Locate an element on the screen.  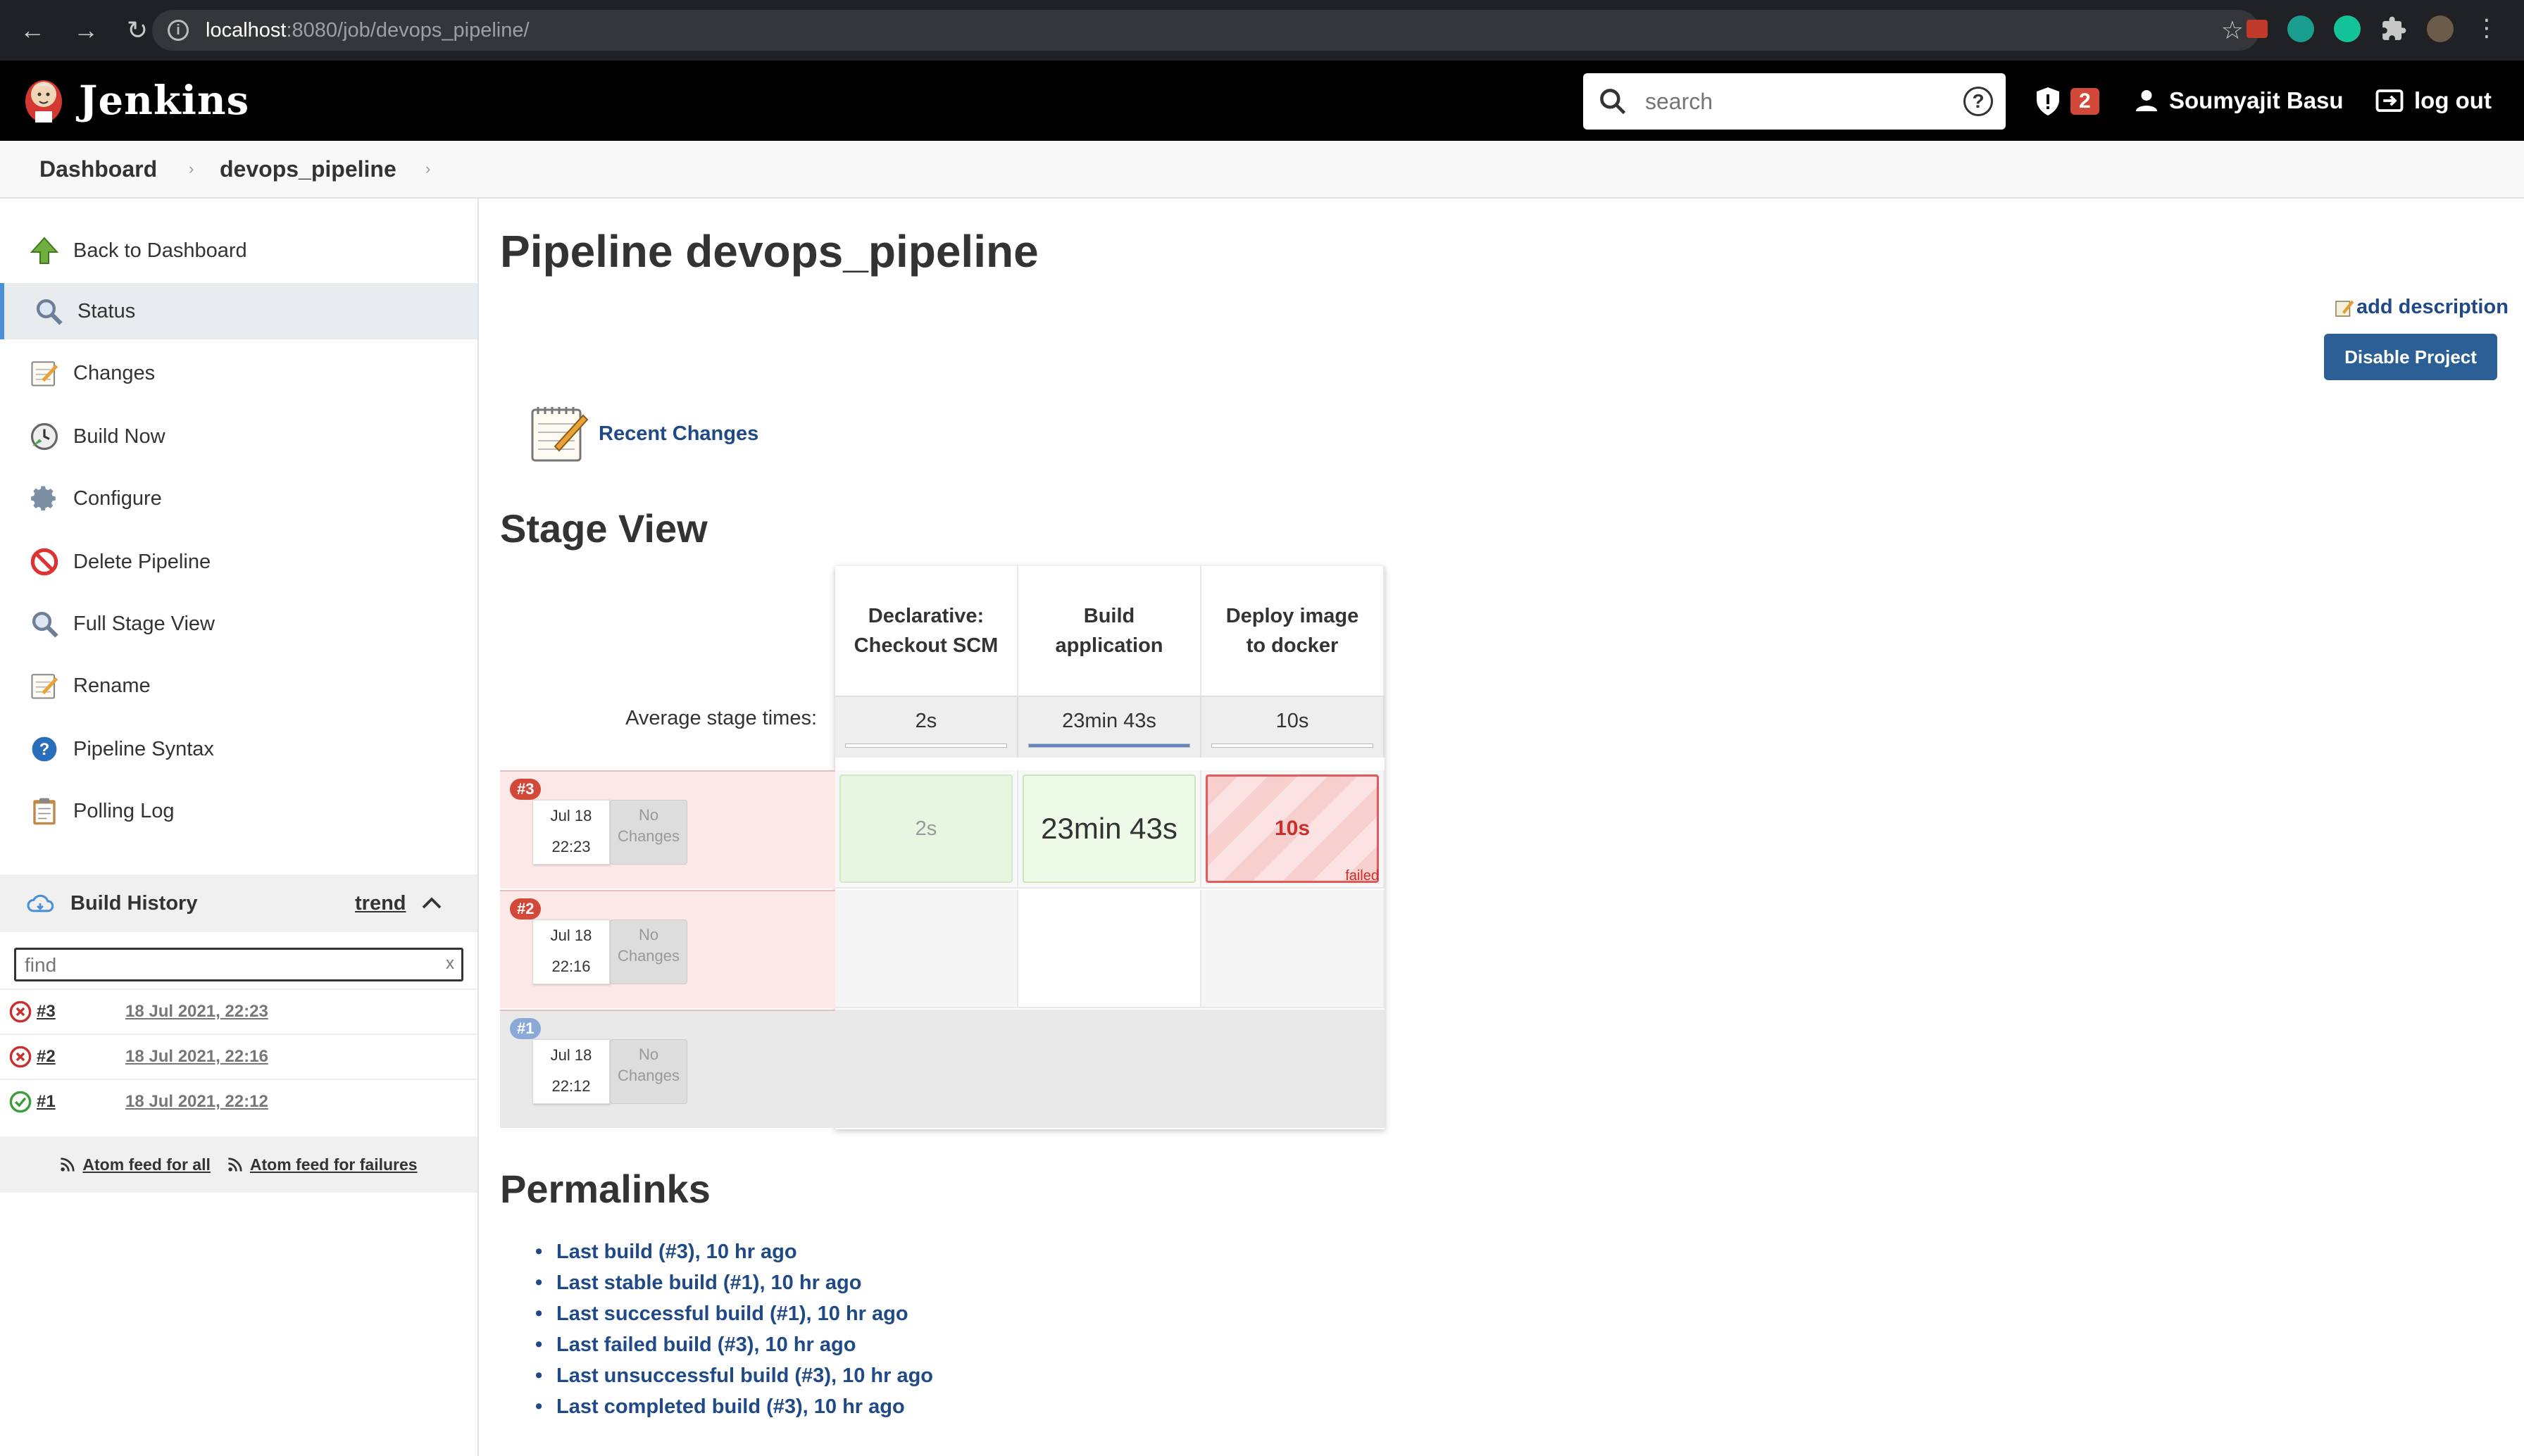
task-label: Status is located at coordinates (106, 310).